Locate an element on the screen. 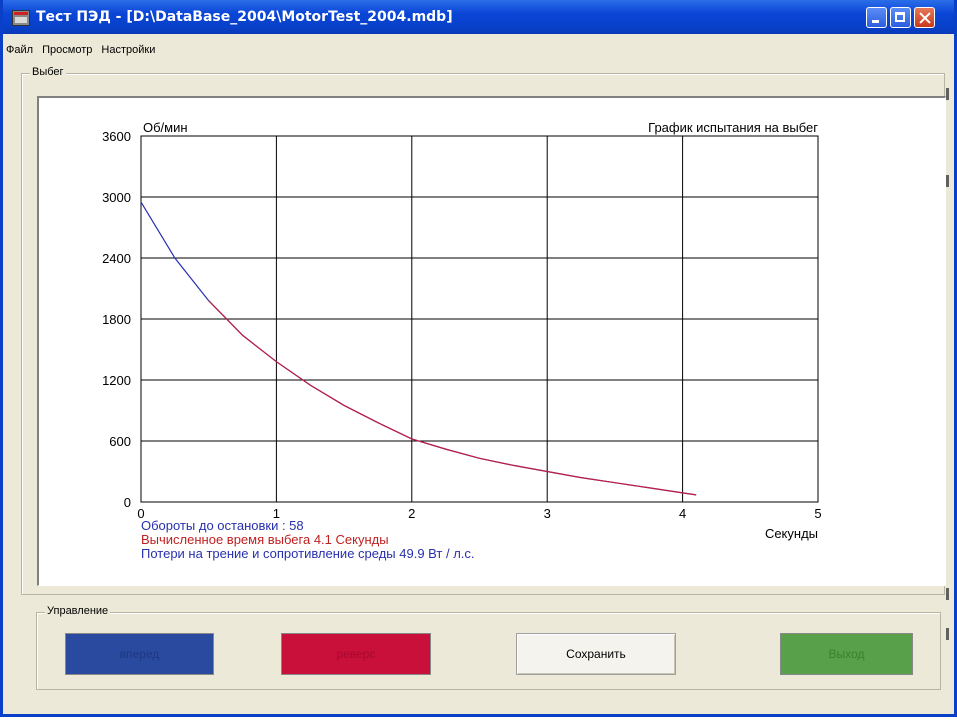 The height and width of the screenshot is (720, 957). menu-settings: Настройки is located at coordinates (128, 50).